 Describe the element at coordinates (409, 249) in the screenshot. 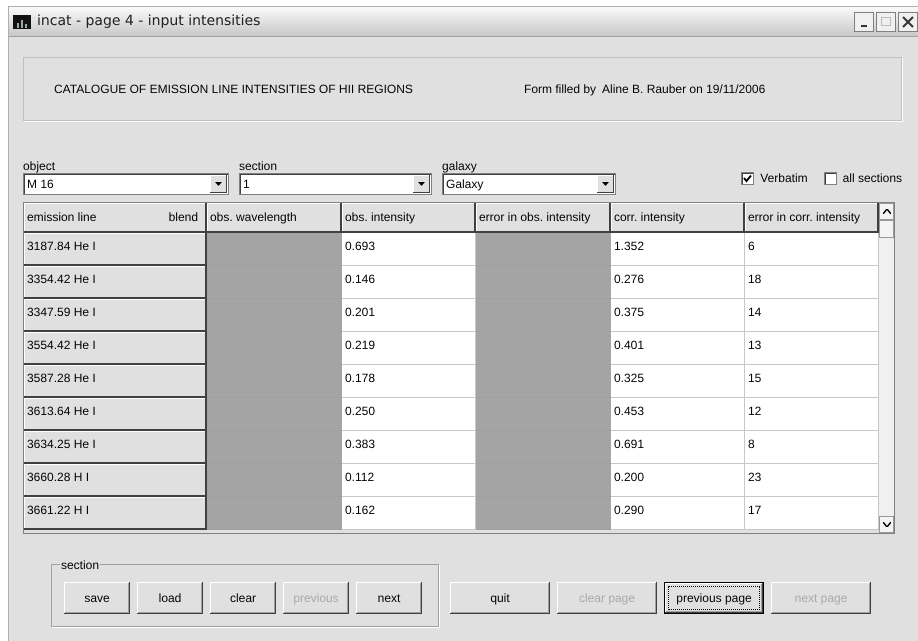

I see `table-cell: 0.693` at that location.